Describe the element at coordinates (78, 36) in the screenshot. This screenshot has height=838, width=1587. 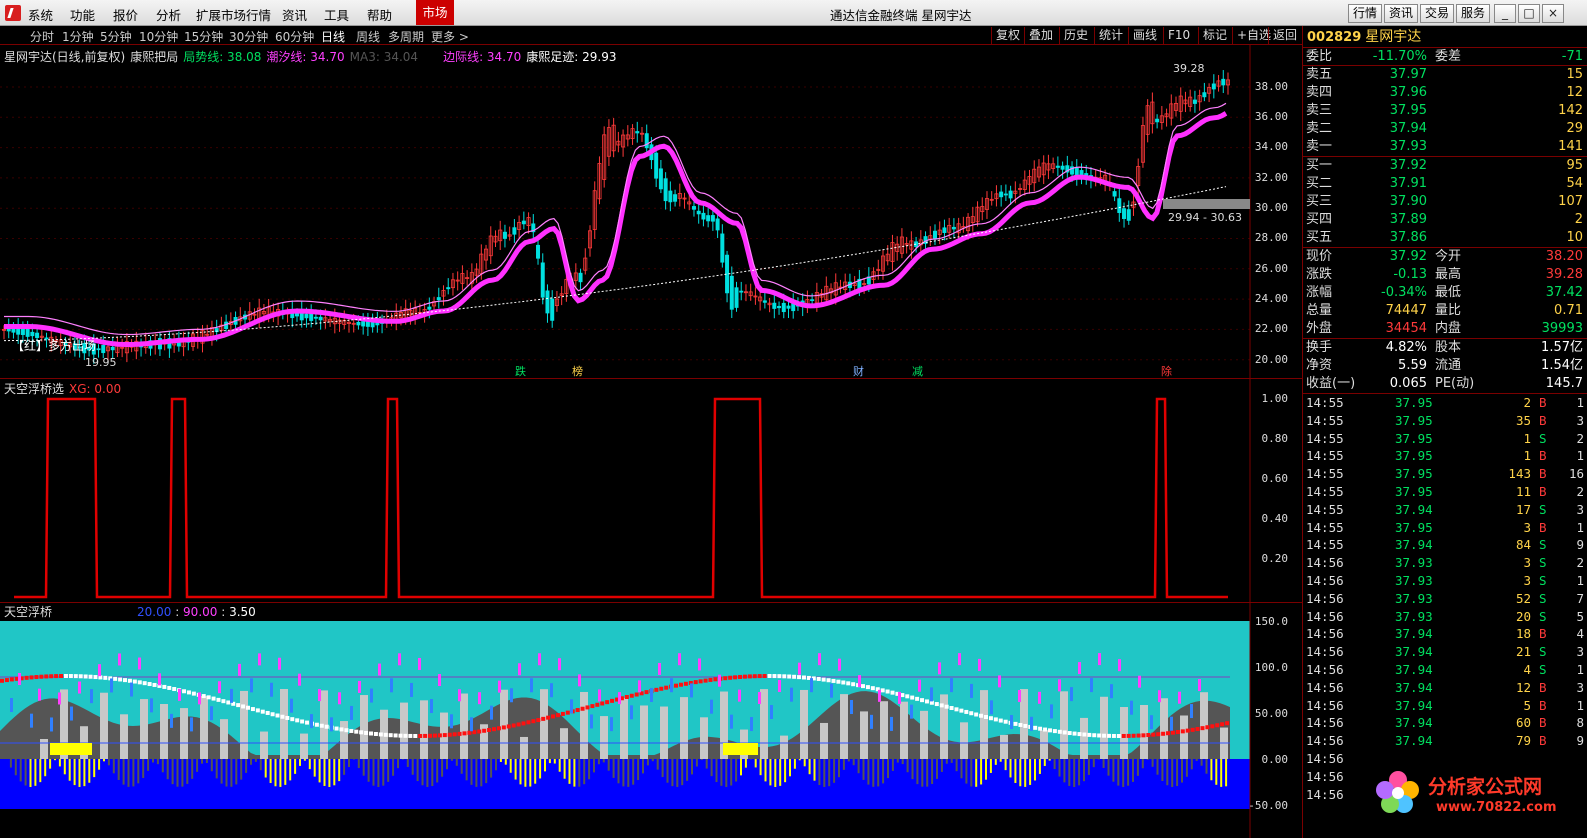
I see `period-1min: 1分钟` at that location.